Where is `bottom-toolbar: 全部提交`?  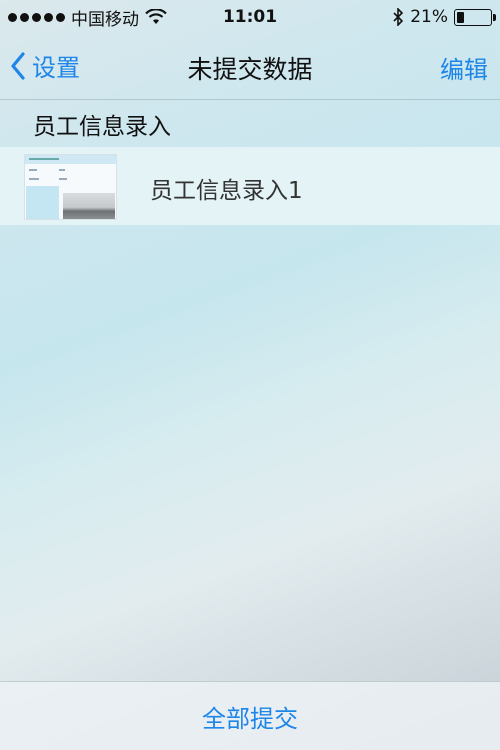
bottom-toolbar: 全部提交 is located at coordinates (250, 715).